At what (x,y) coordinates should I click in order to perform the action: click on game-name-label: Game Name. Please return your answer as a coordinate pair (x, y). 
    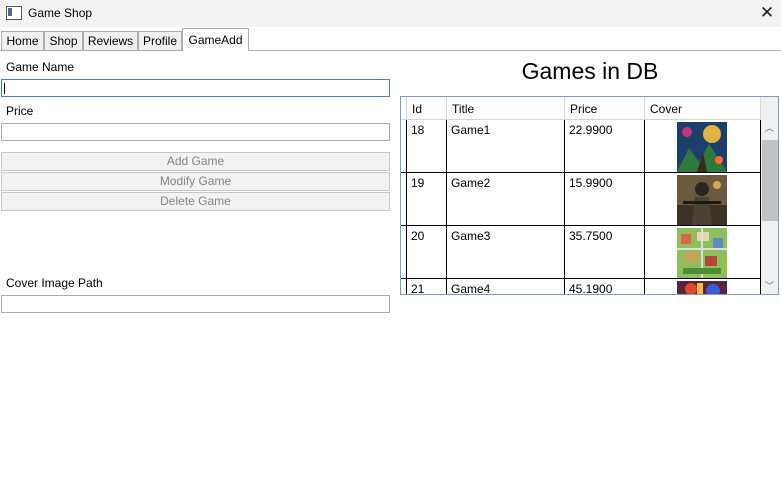
    Looking at the image, I should click on (40, 67).